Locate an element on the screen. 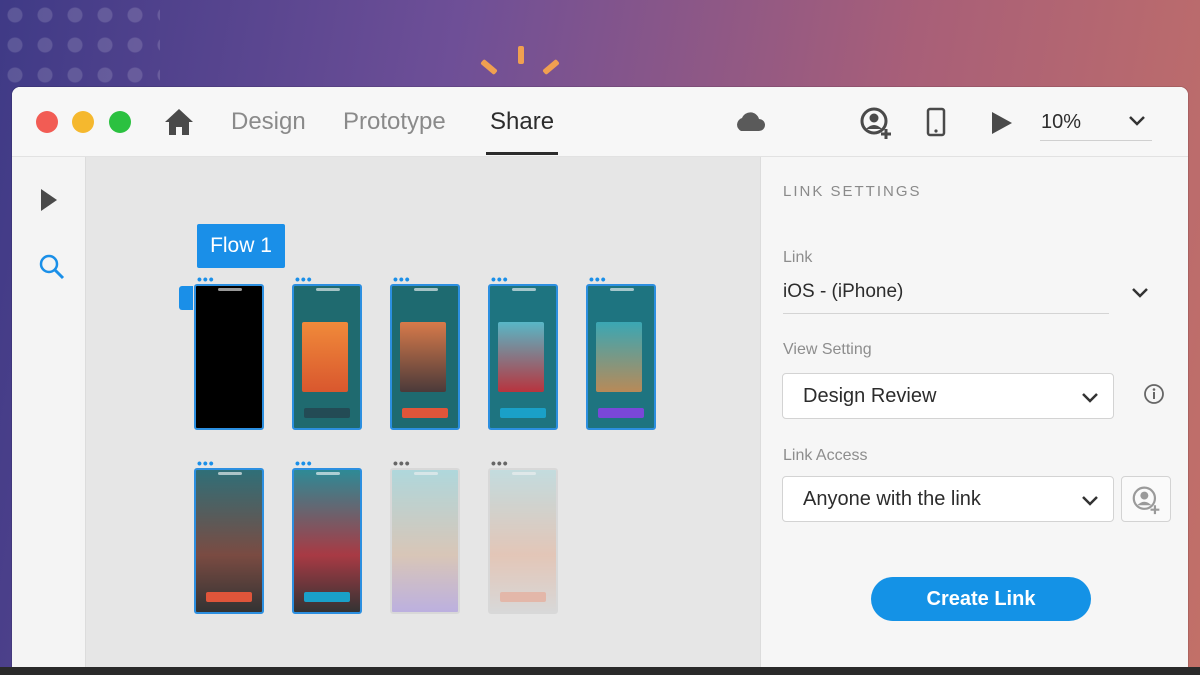 The width and height of the screenshot is (1200, 675). tab-prototype: Prototype is located at coordinates (394, 122).